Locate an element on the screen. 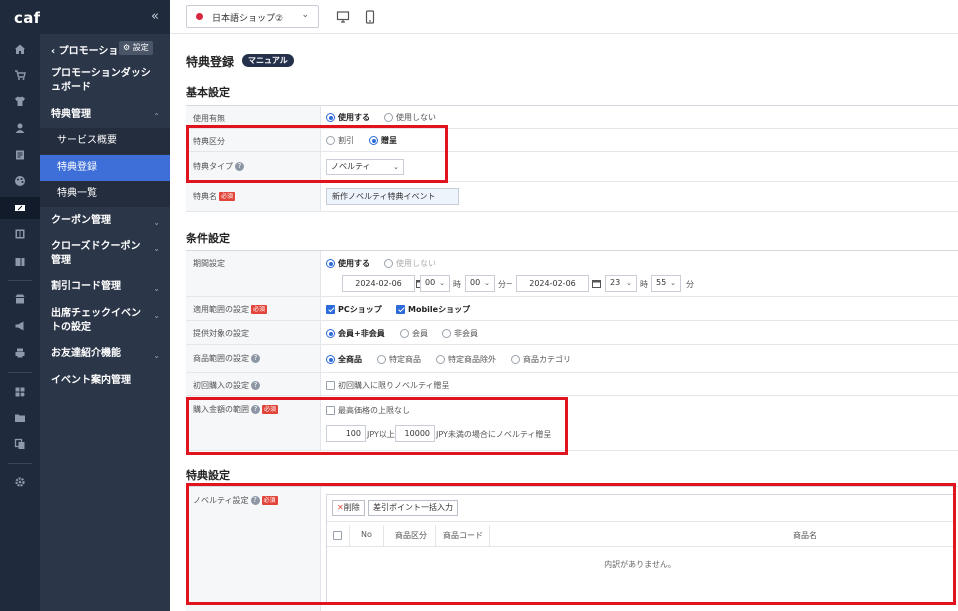 Image resolution: width=958 pixels, height=611 pixels. apps-grid-icon is located at coordinates (20, 392).